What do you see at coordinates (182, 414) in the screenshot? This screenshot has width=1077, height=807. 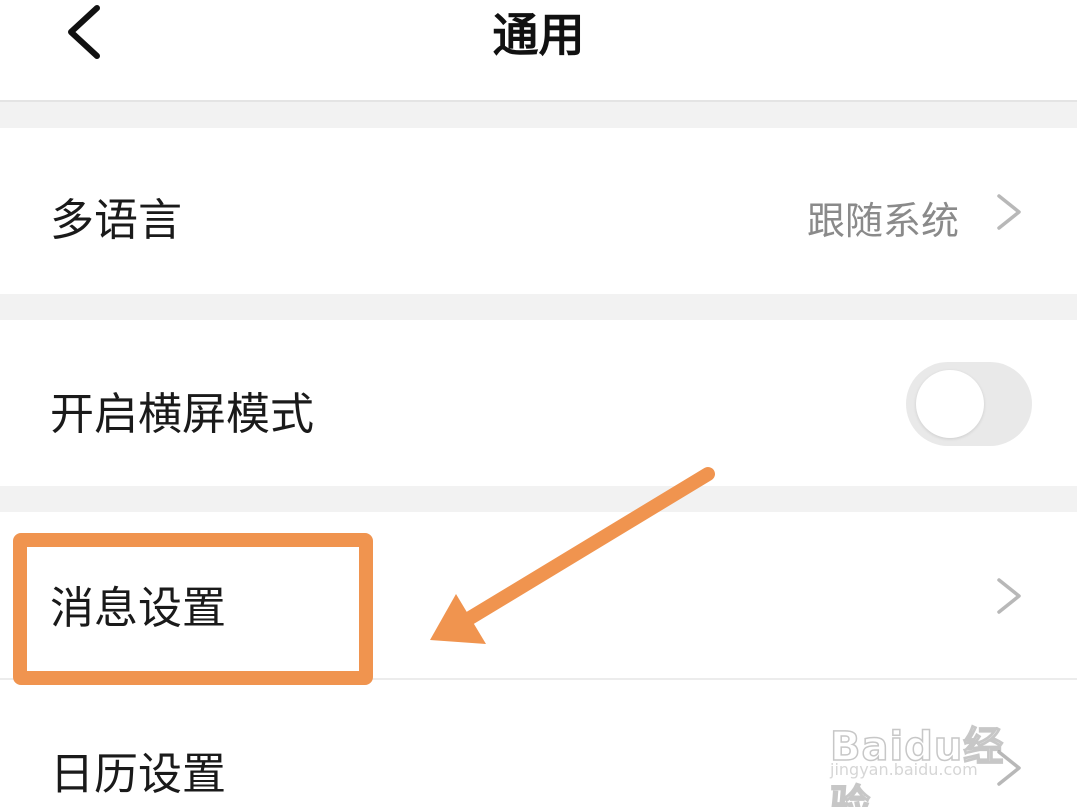 I see `landscape-mode-label: 开启横屏模式` at bounding box center [182, 414].